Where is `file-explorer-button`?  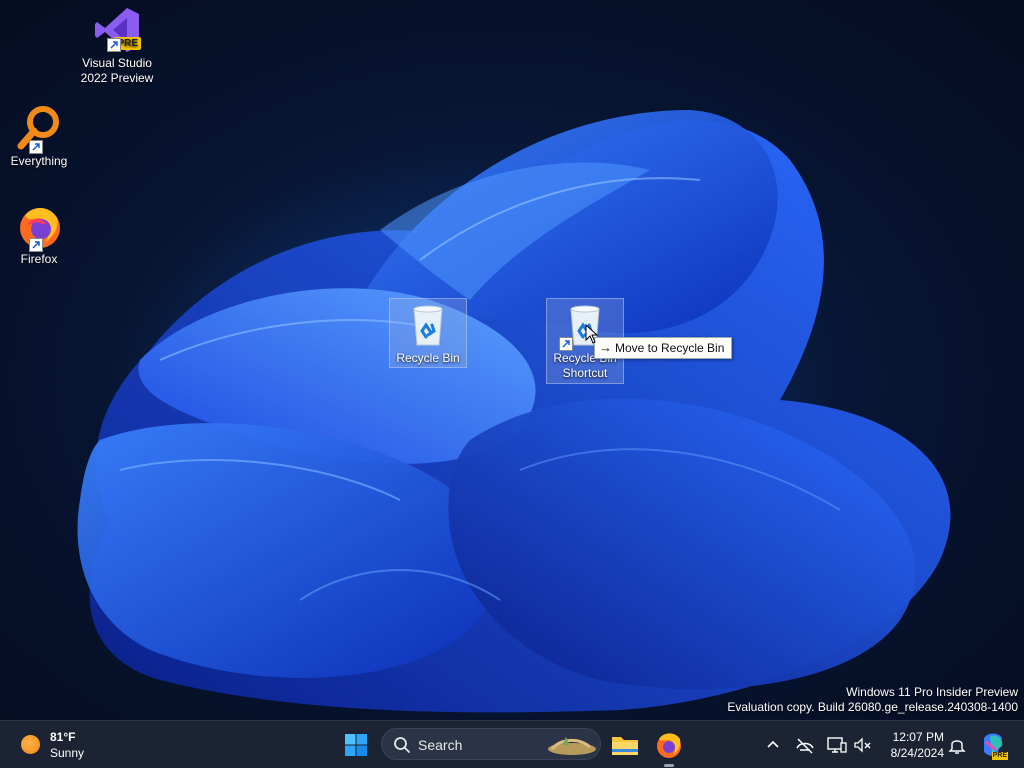
file-explorer-button is located at coordinates (625, 745).